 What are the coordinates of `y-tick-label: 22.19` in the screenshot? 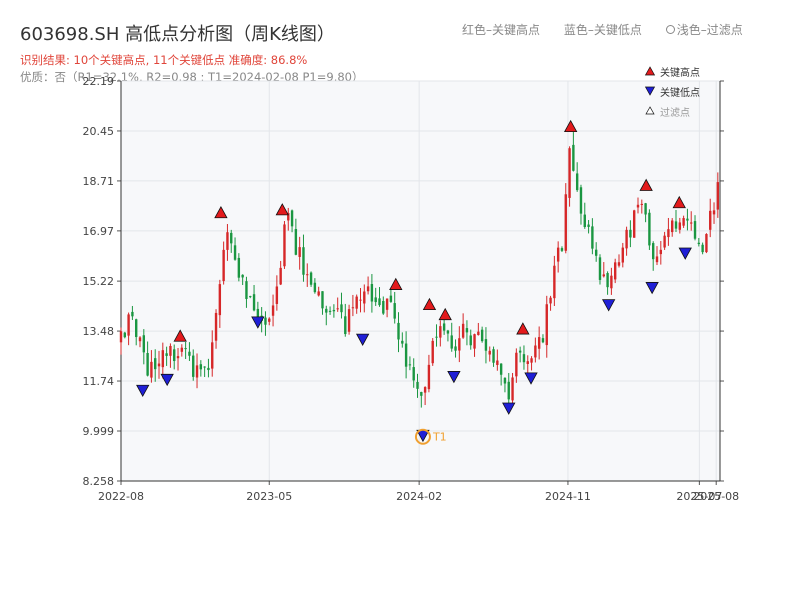 It's located at (99, 81).